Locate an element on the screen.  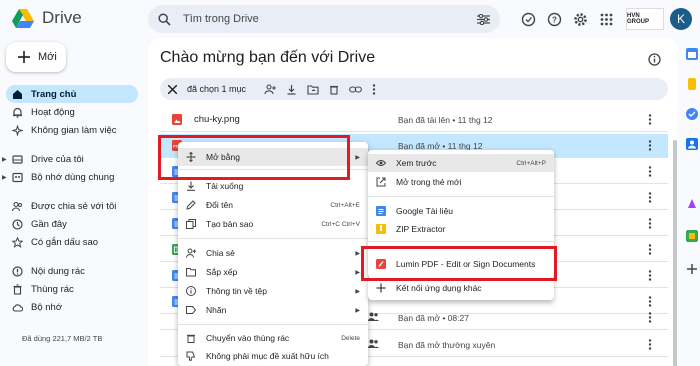
menu-item-labels: Nhãn ▶ is located at coordinates (273, 310).